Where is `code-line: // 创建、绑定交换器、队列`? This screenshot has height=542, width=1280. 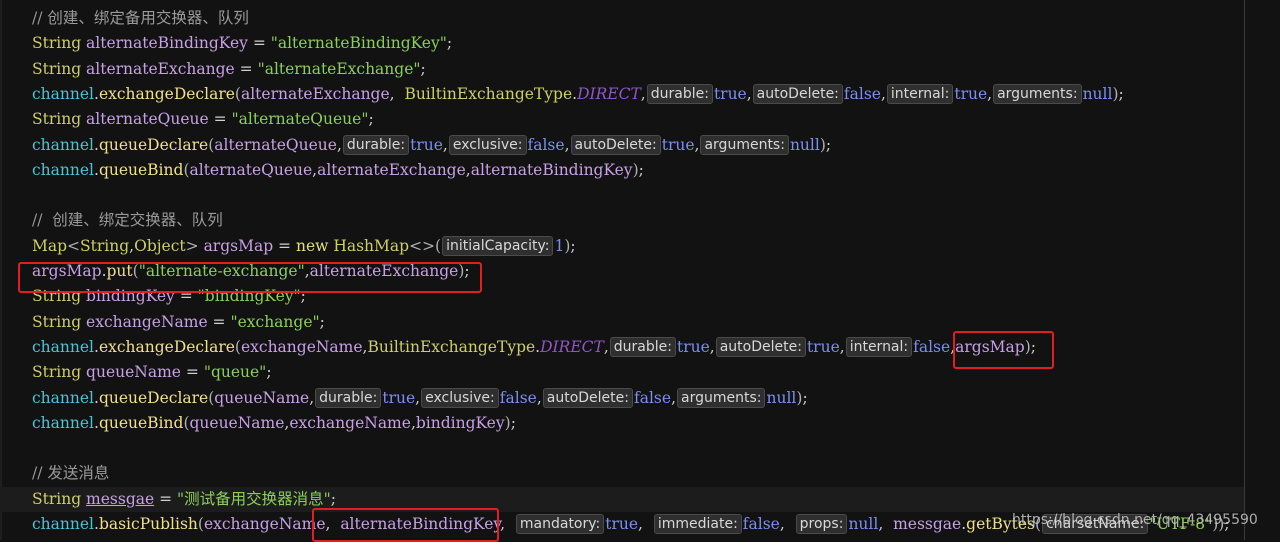
code-line: // 创建、绑定交换器、队列 is located at coordinates (127, 220).